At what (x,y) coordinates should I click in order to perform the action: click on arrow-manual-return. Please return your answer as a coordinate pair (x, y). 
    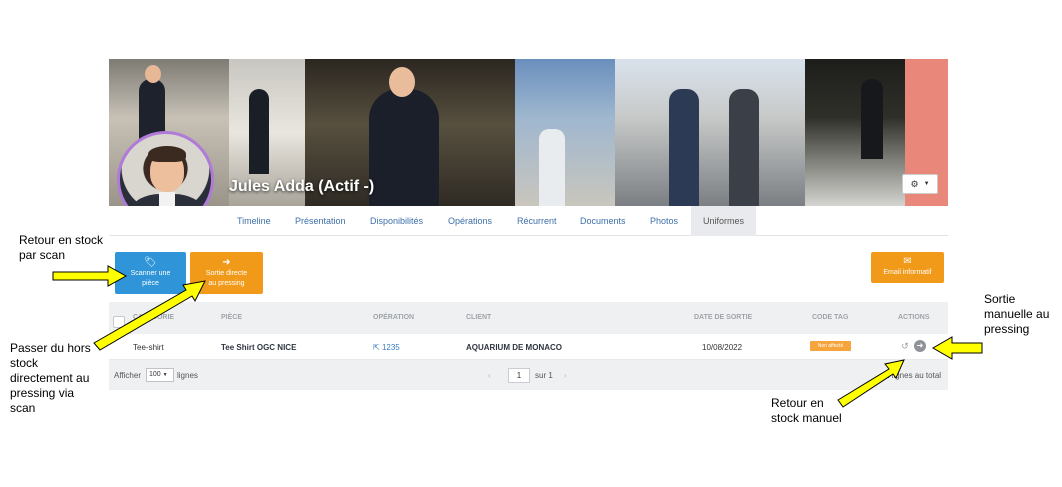
    Looking at the image, I should click on (871, 383).